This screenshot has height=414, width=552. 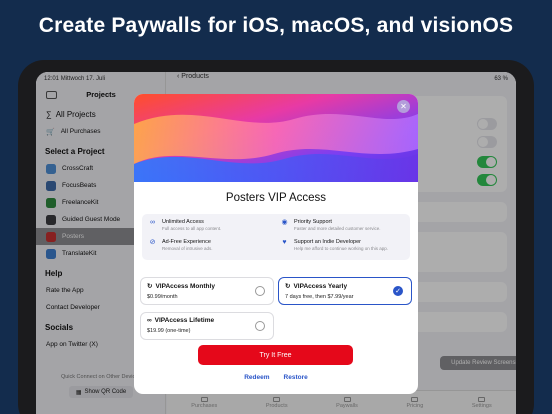 I want to click on status-time-date: 12:01 Mittwoch 17. Juli, so click(x=74, y=79).